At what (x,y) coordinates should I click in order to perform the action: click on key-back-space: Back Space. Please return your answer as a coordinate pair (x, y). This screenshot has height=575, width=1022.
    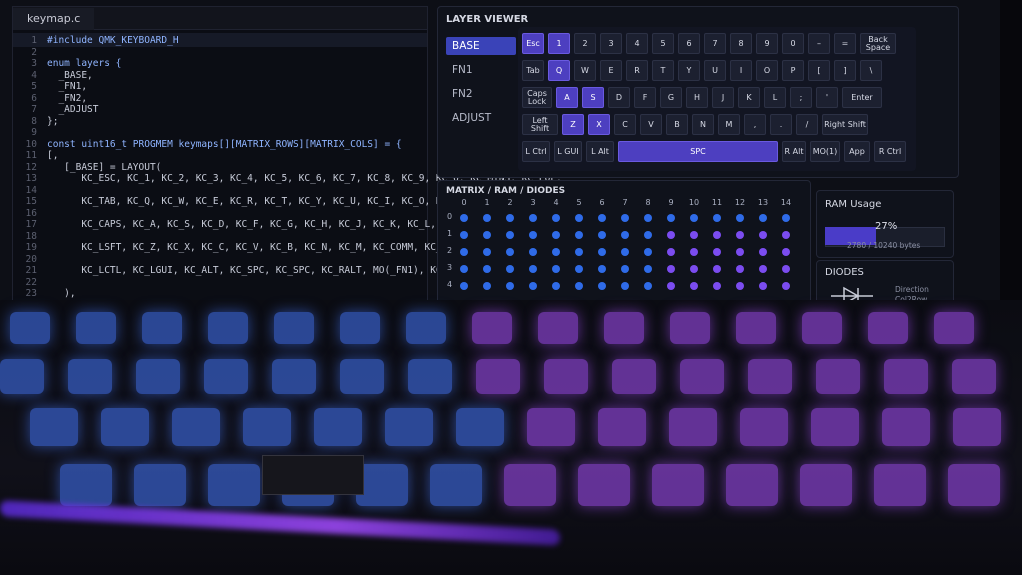
    Looking at the image, I should click on (878, 43).